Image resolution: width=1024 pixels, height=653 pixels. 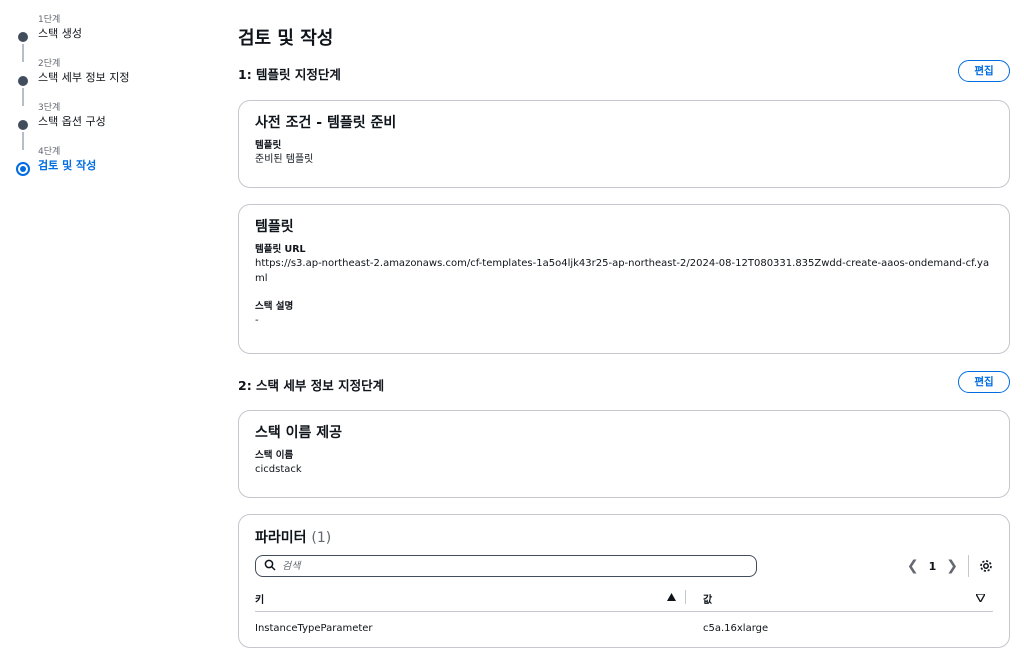 What do you see at coordinates (624, 537) in the screenshot?
I see `parameters-title: 파라미터 (1)` at bounding box center [624, 537].